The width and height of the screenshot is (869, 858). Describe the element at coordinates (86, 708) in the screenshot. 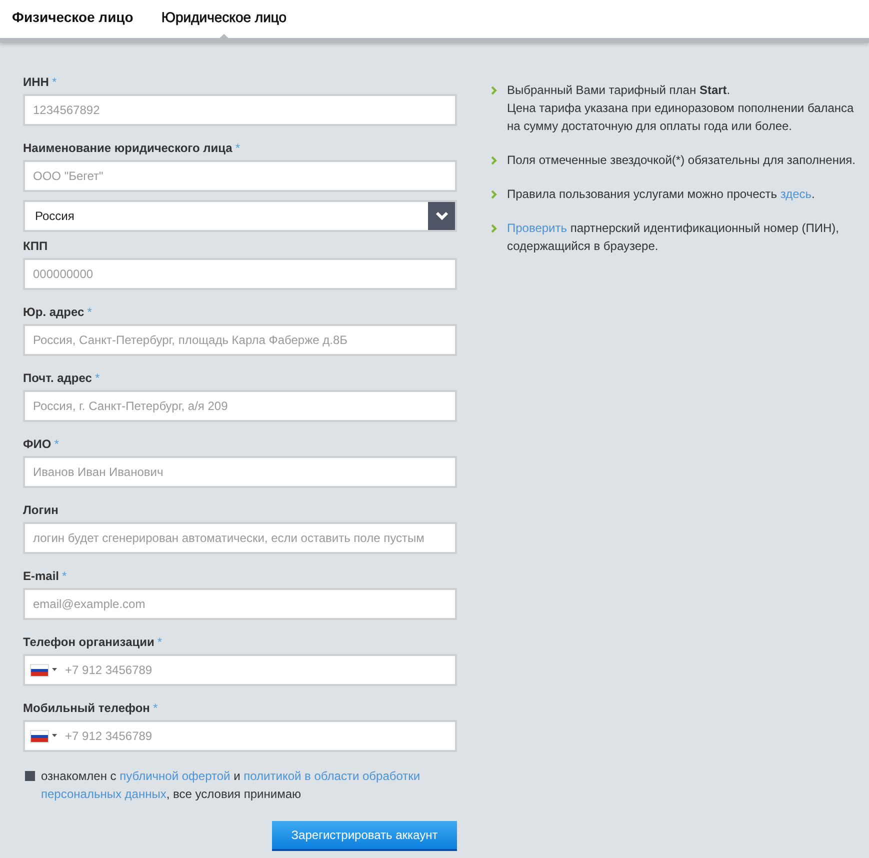

I see `field-label: Мобильный телефон` at that location.